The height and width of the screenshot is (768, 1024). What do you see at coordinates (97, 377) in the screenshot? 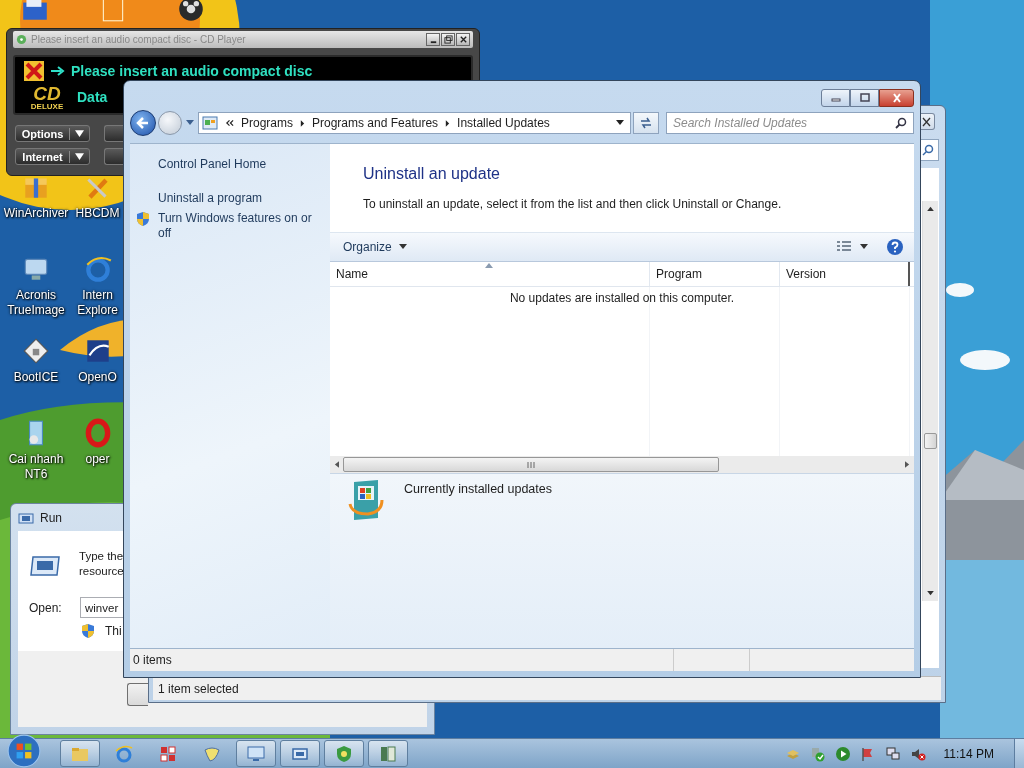
I see `icon-label: OpenO` at bounding box center [97, 377].